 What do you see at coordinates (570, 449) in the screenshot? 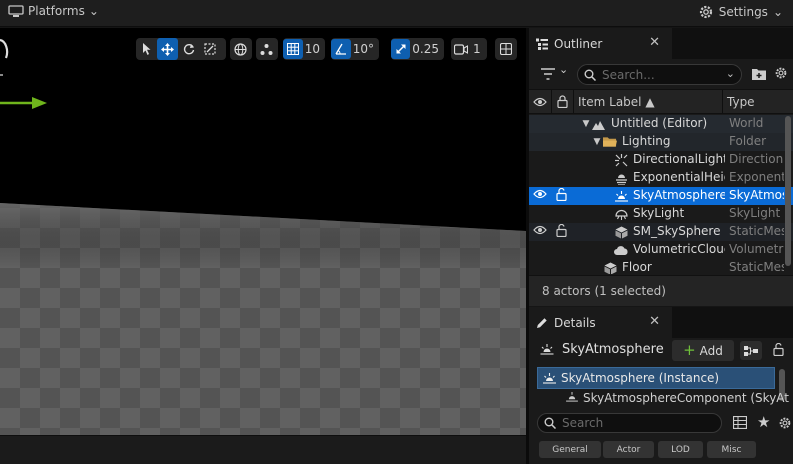
I see `filter-general: General` at bounding box center [570, 449].